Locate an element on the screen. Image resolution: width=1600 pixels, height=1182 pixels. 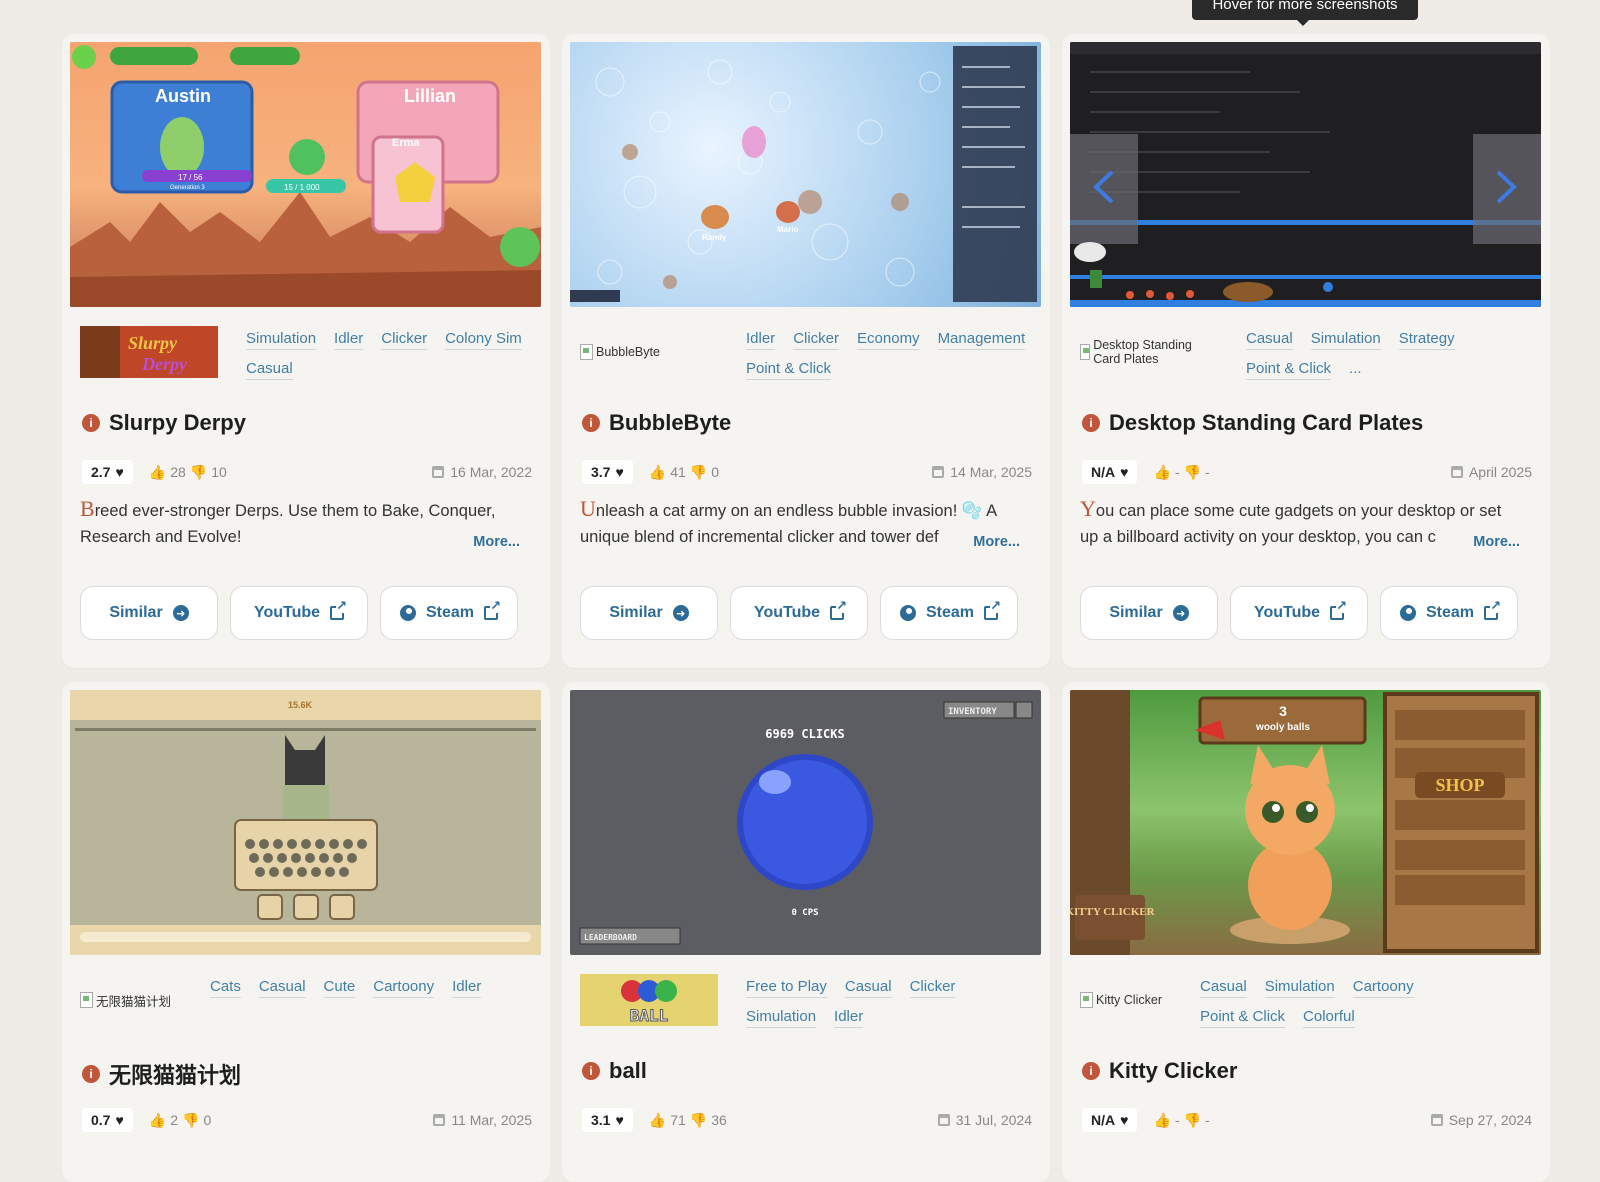
game-title-text: Desktop Standing Card Plates is located at coordinates (1266, 423).